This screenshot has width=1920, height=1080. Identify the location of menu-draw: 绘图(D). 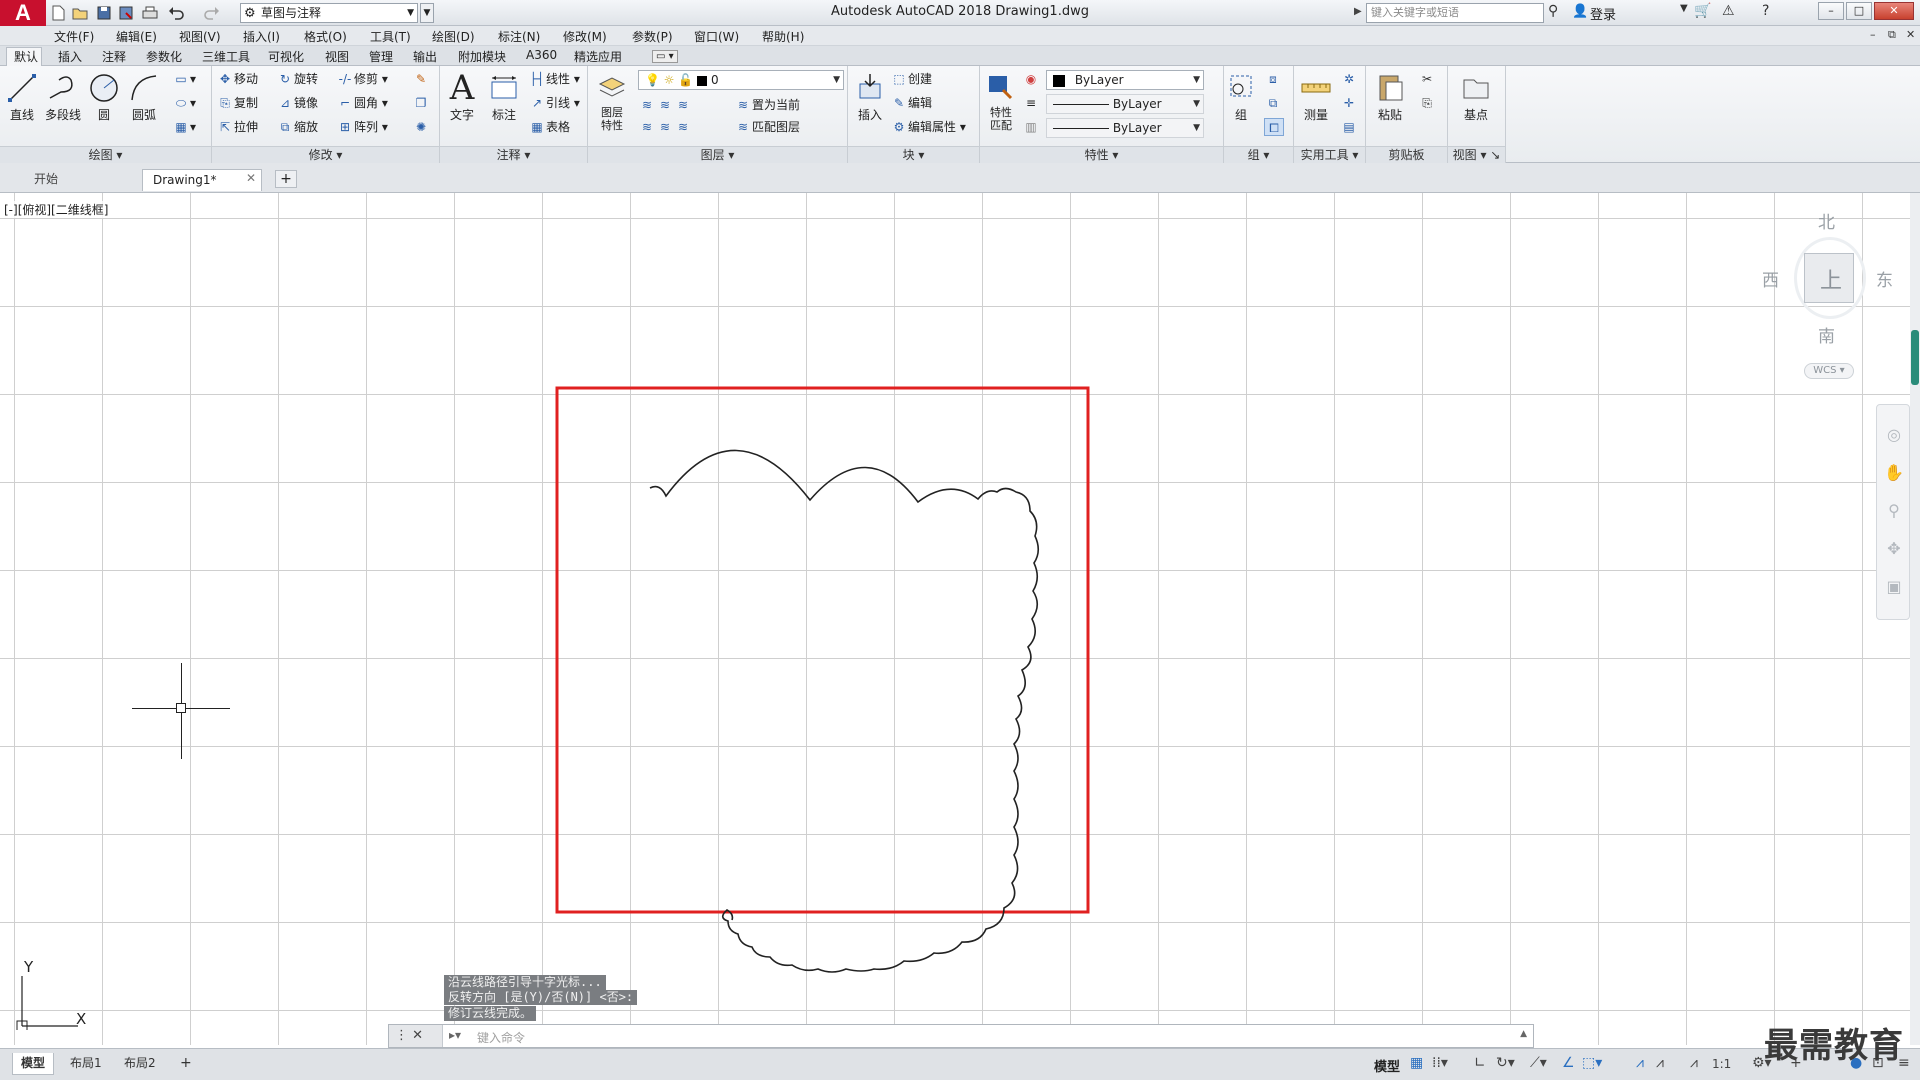
(453, 36).